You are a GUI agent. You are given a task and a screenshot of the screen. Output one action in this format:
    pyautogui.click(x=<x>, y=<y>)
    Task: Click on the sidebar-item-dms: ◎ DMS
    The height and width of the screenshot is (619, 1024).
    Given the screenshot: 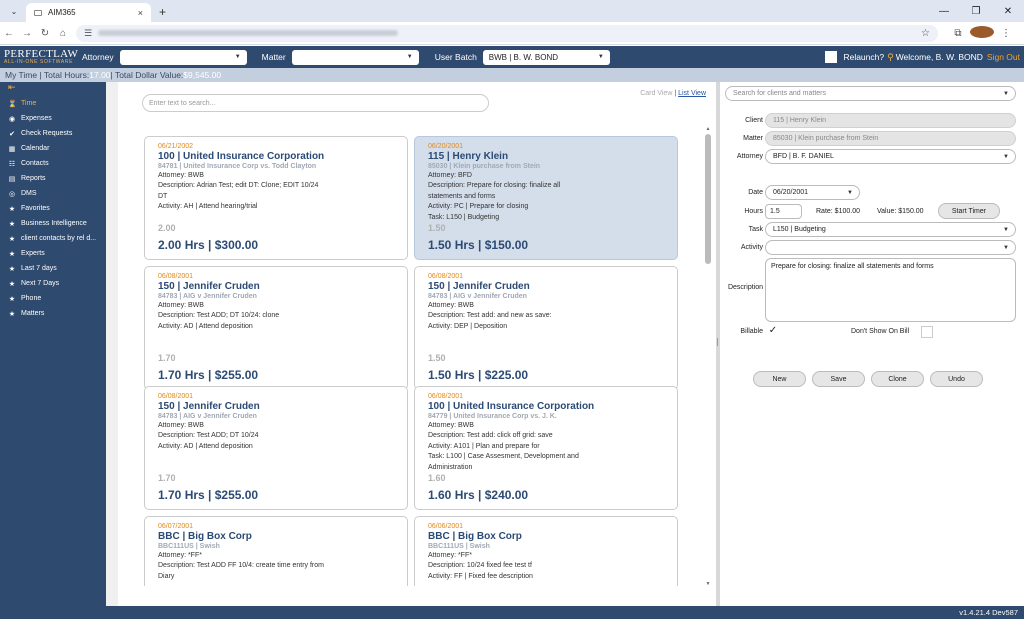 What is the action you would take?
    pyautogui.click(x=53, y=193)
    